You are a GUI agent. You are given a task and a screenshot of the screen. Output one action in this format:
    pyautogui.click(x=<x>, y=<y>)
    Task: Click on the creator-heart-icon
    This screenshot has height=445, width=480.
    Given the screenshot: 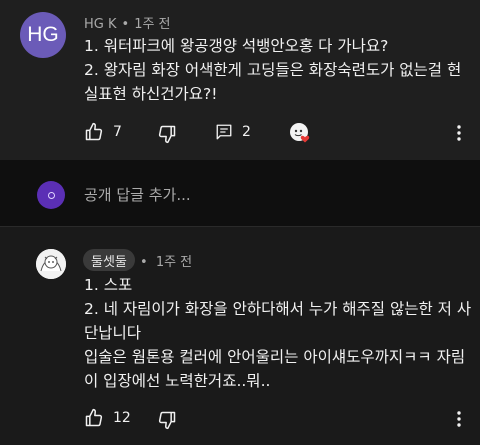 What is the action you would take?
    pyautogui.click(x=300, y=133)
    